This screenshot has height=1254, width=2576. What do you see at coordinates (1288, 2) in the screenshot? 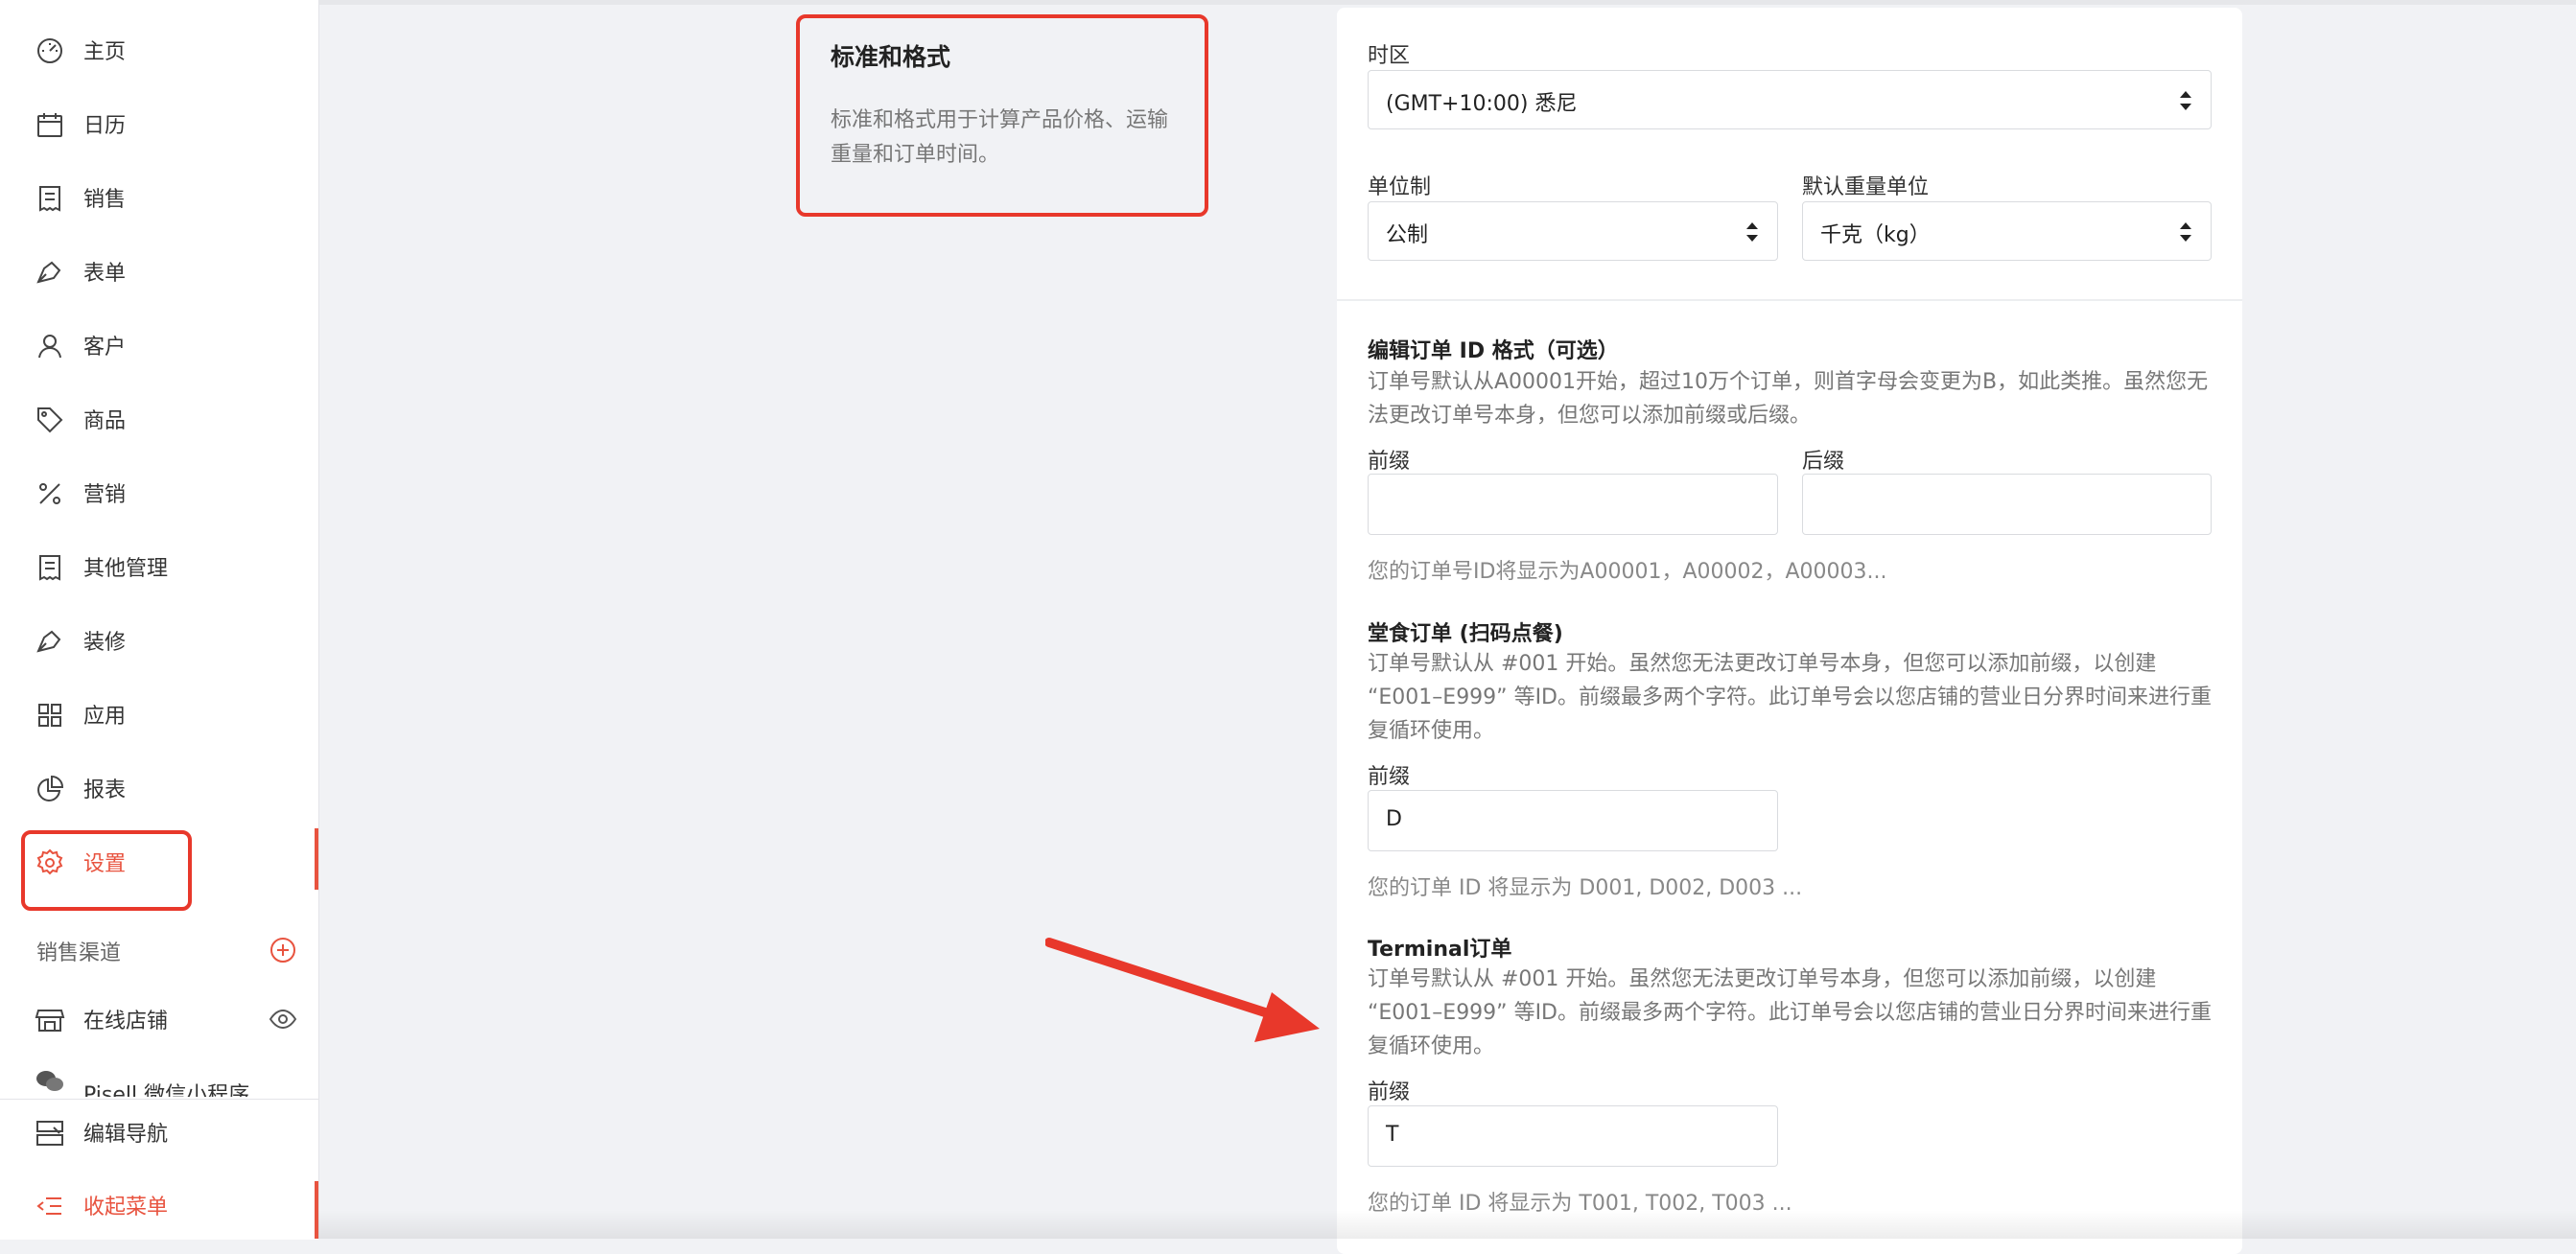
I see `top-border` at bounding box center [1288, 2].